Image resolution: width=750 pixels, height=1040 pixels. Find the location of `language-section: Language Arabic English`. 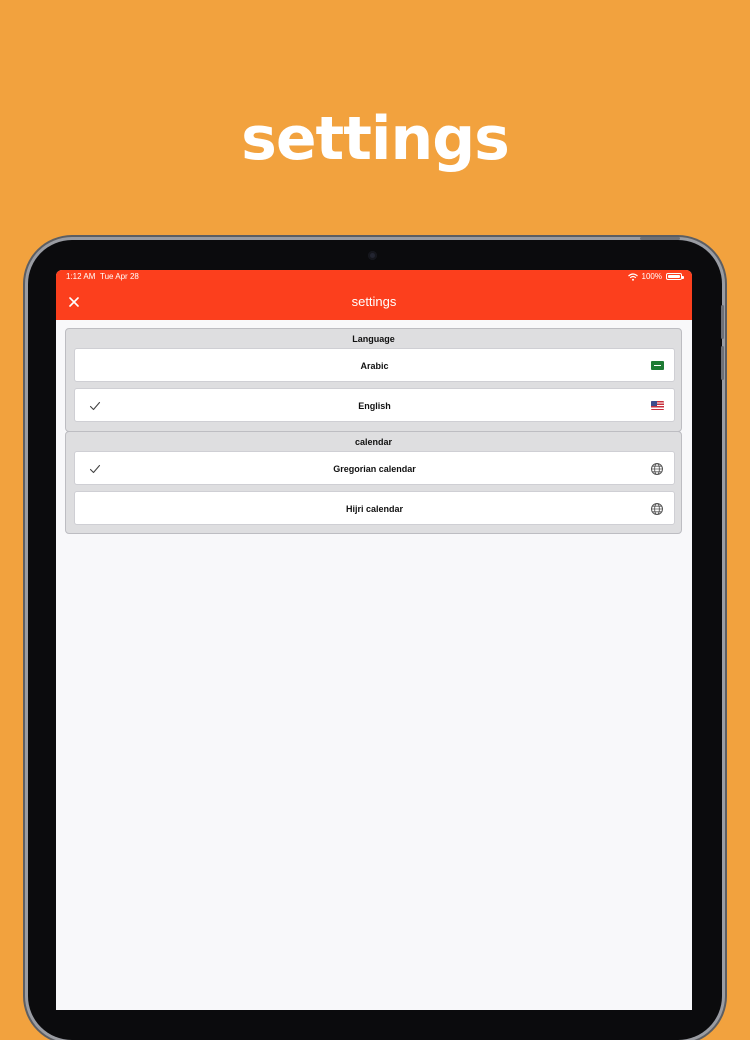

language-section: Language Arabic English is located at coordinates (373, 380).